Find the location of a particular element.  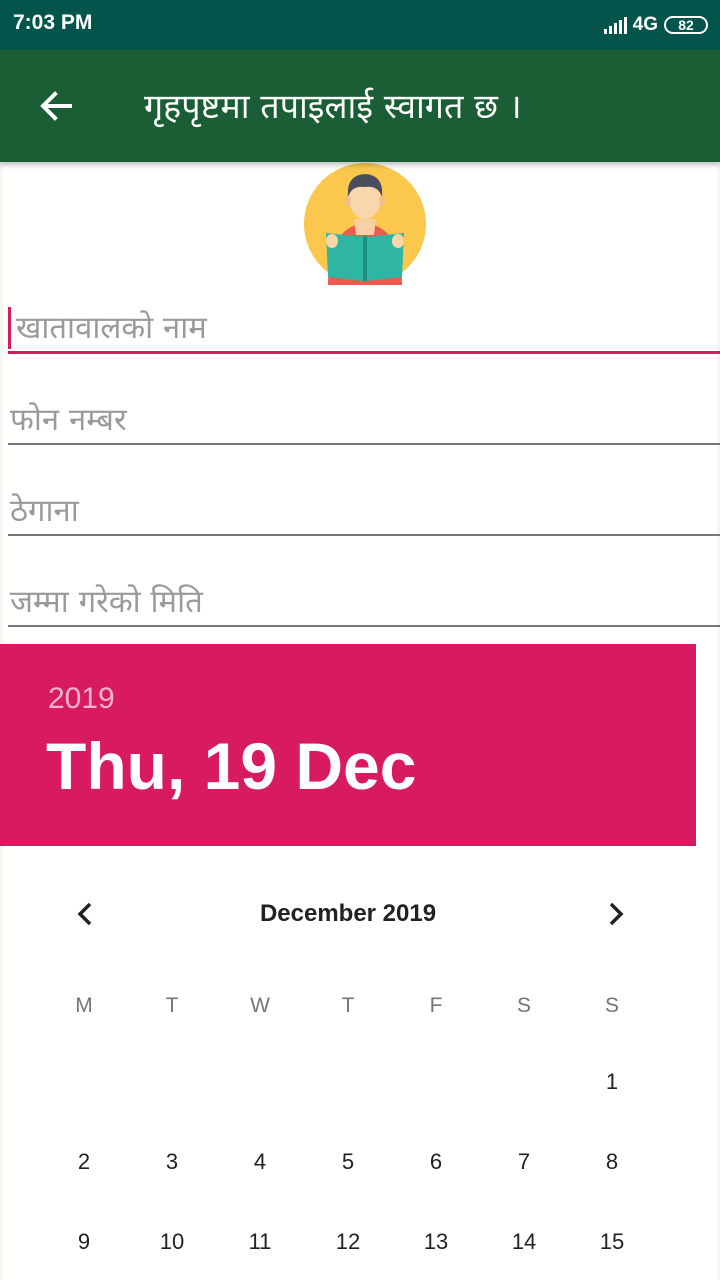

phone-number-field is located at coordinates (364, 421).